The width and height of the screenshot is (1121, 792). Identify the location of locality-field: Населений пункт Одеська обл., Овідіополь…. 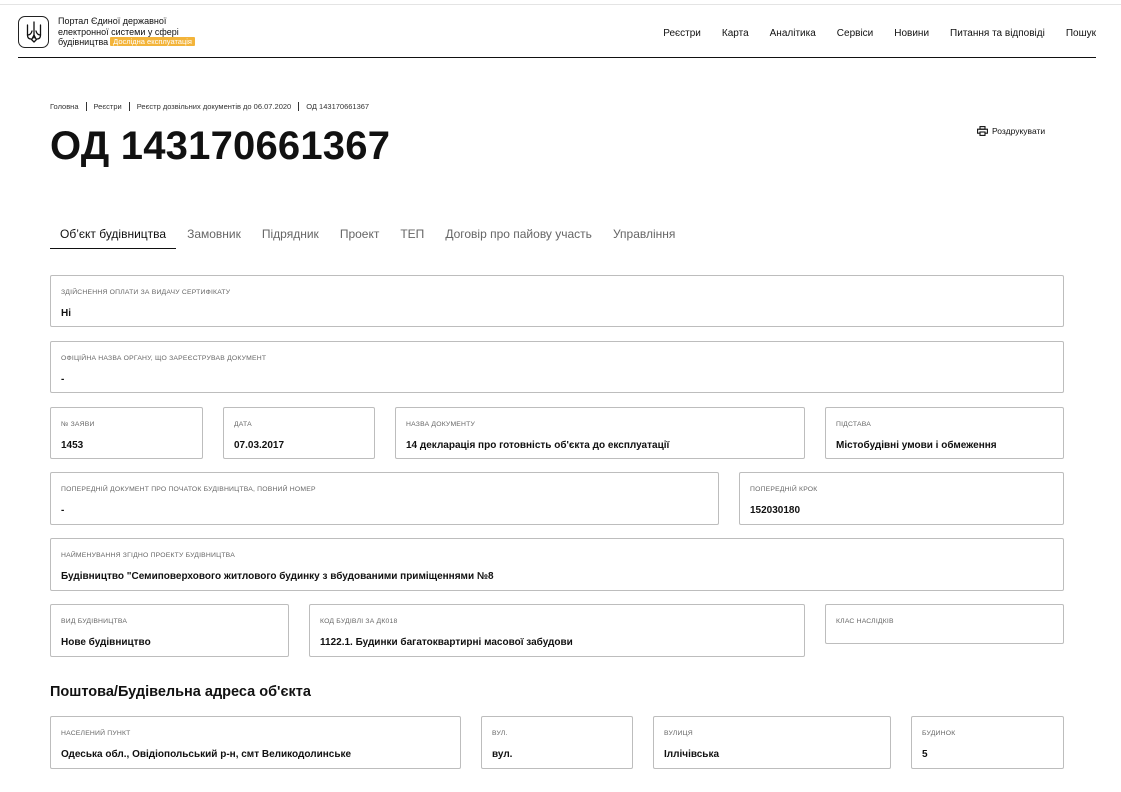
(255, 742).